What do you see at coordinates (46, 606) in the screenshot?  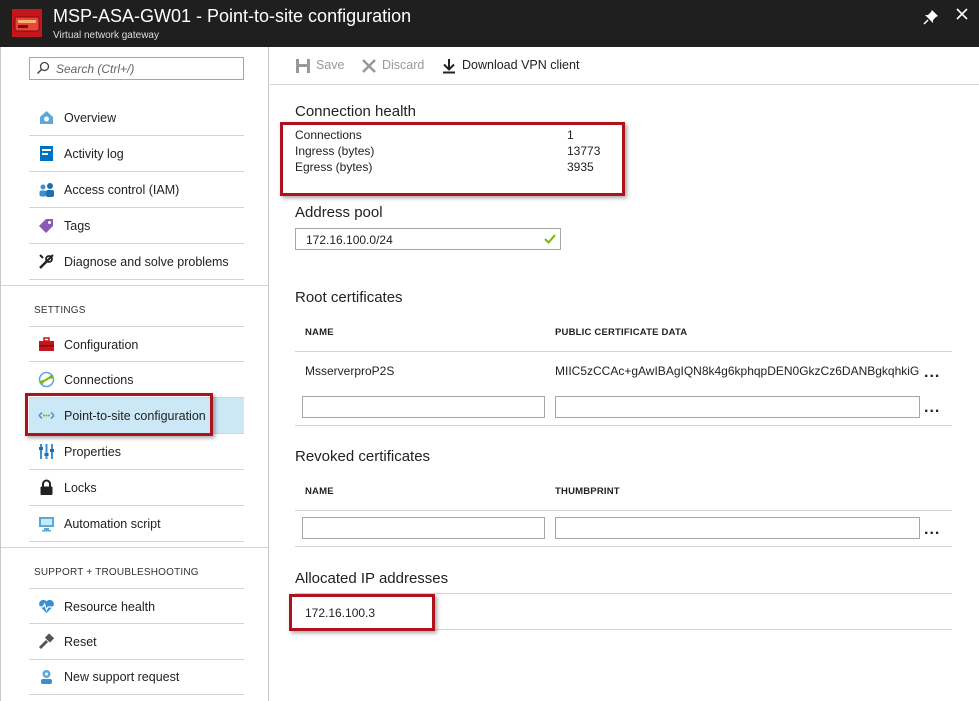 I see `heart-icon` at bounding box center [46, 606].